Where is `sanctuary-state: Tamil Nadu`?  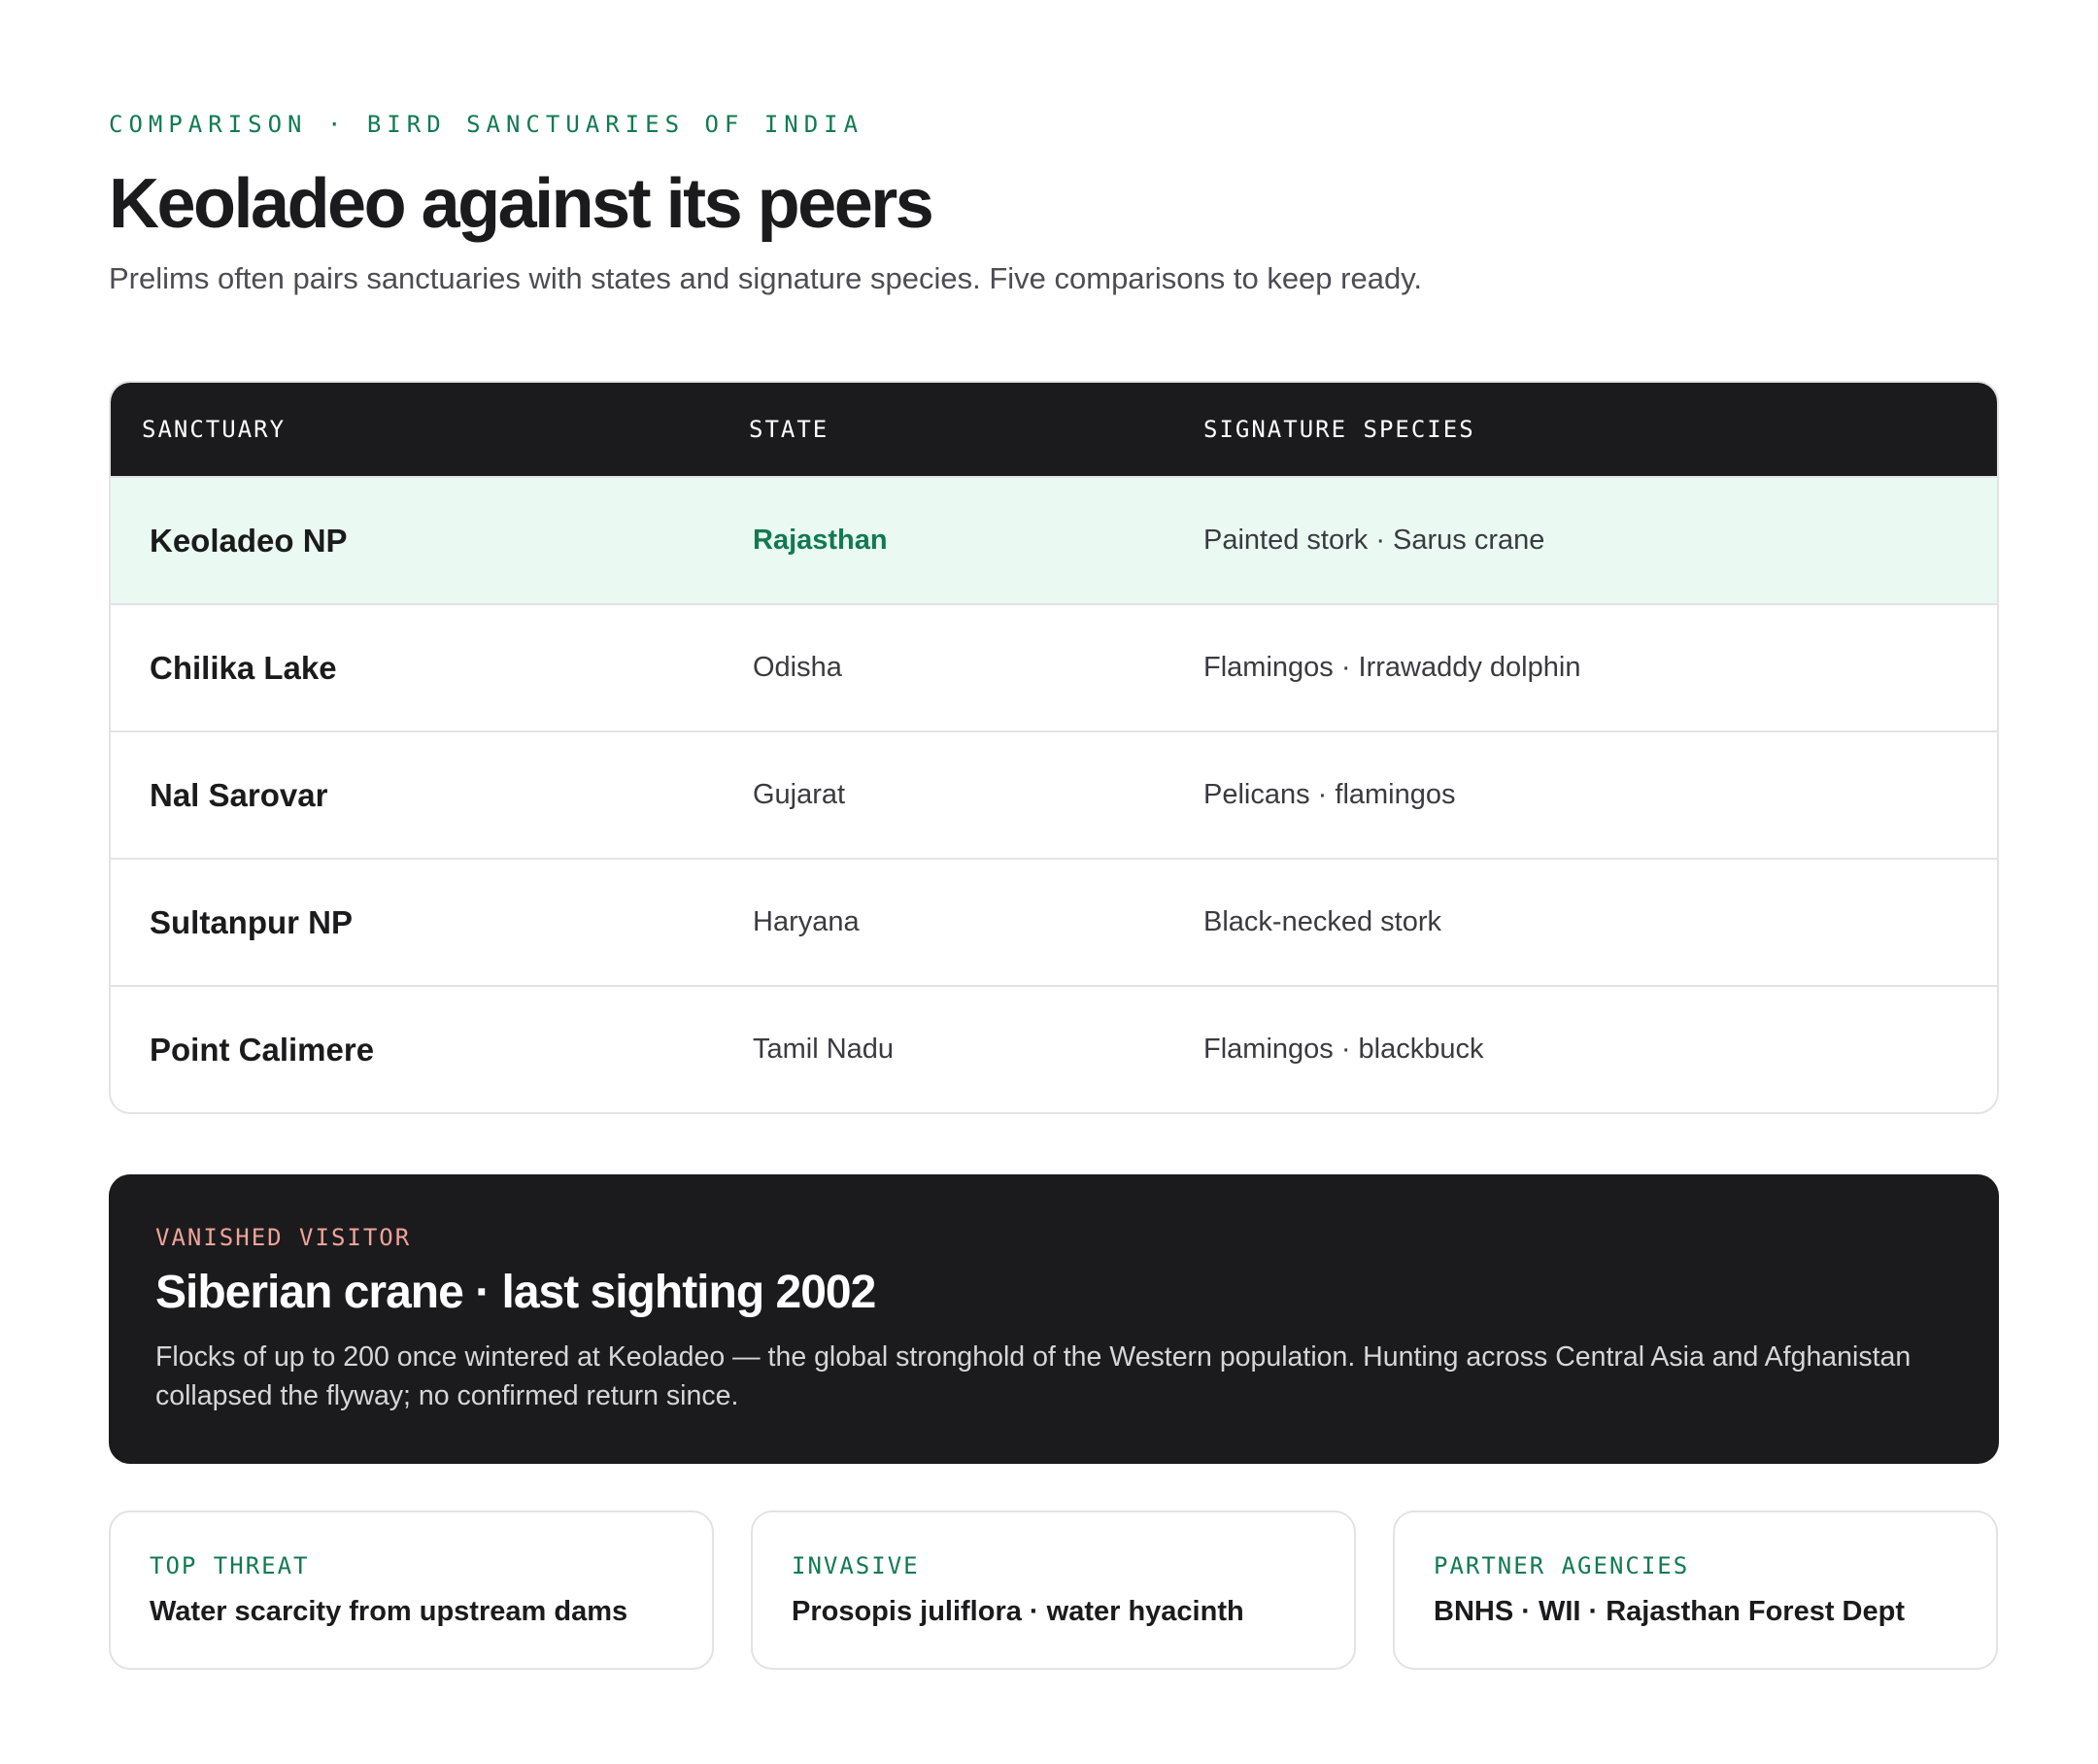 sanctuary-state: Tamil Nadu is located at coordinates (824, 1049).